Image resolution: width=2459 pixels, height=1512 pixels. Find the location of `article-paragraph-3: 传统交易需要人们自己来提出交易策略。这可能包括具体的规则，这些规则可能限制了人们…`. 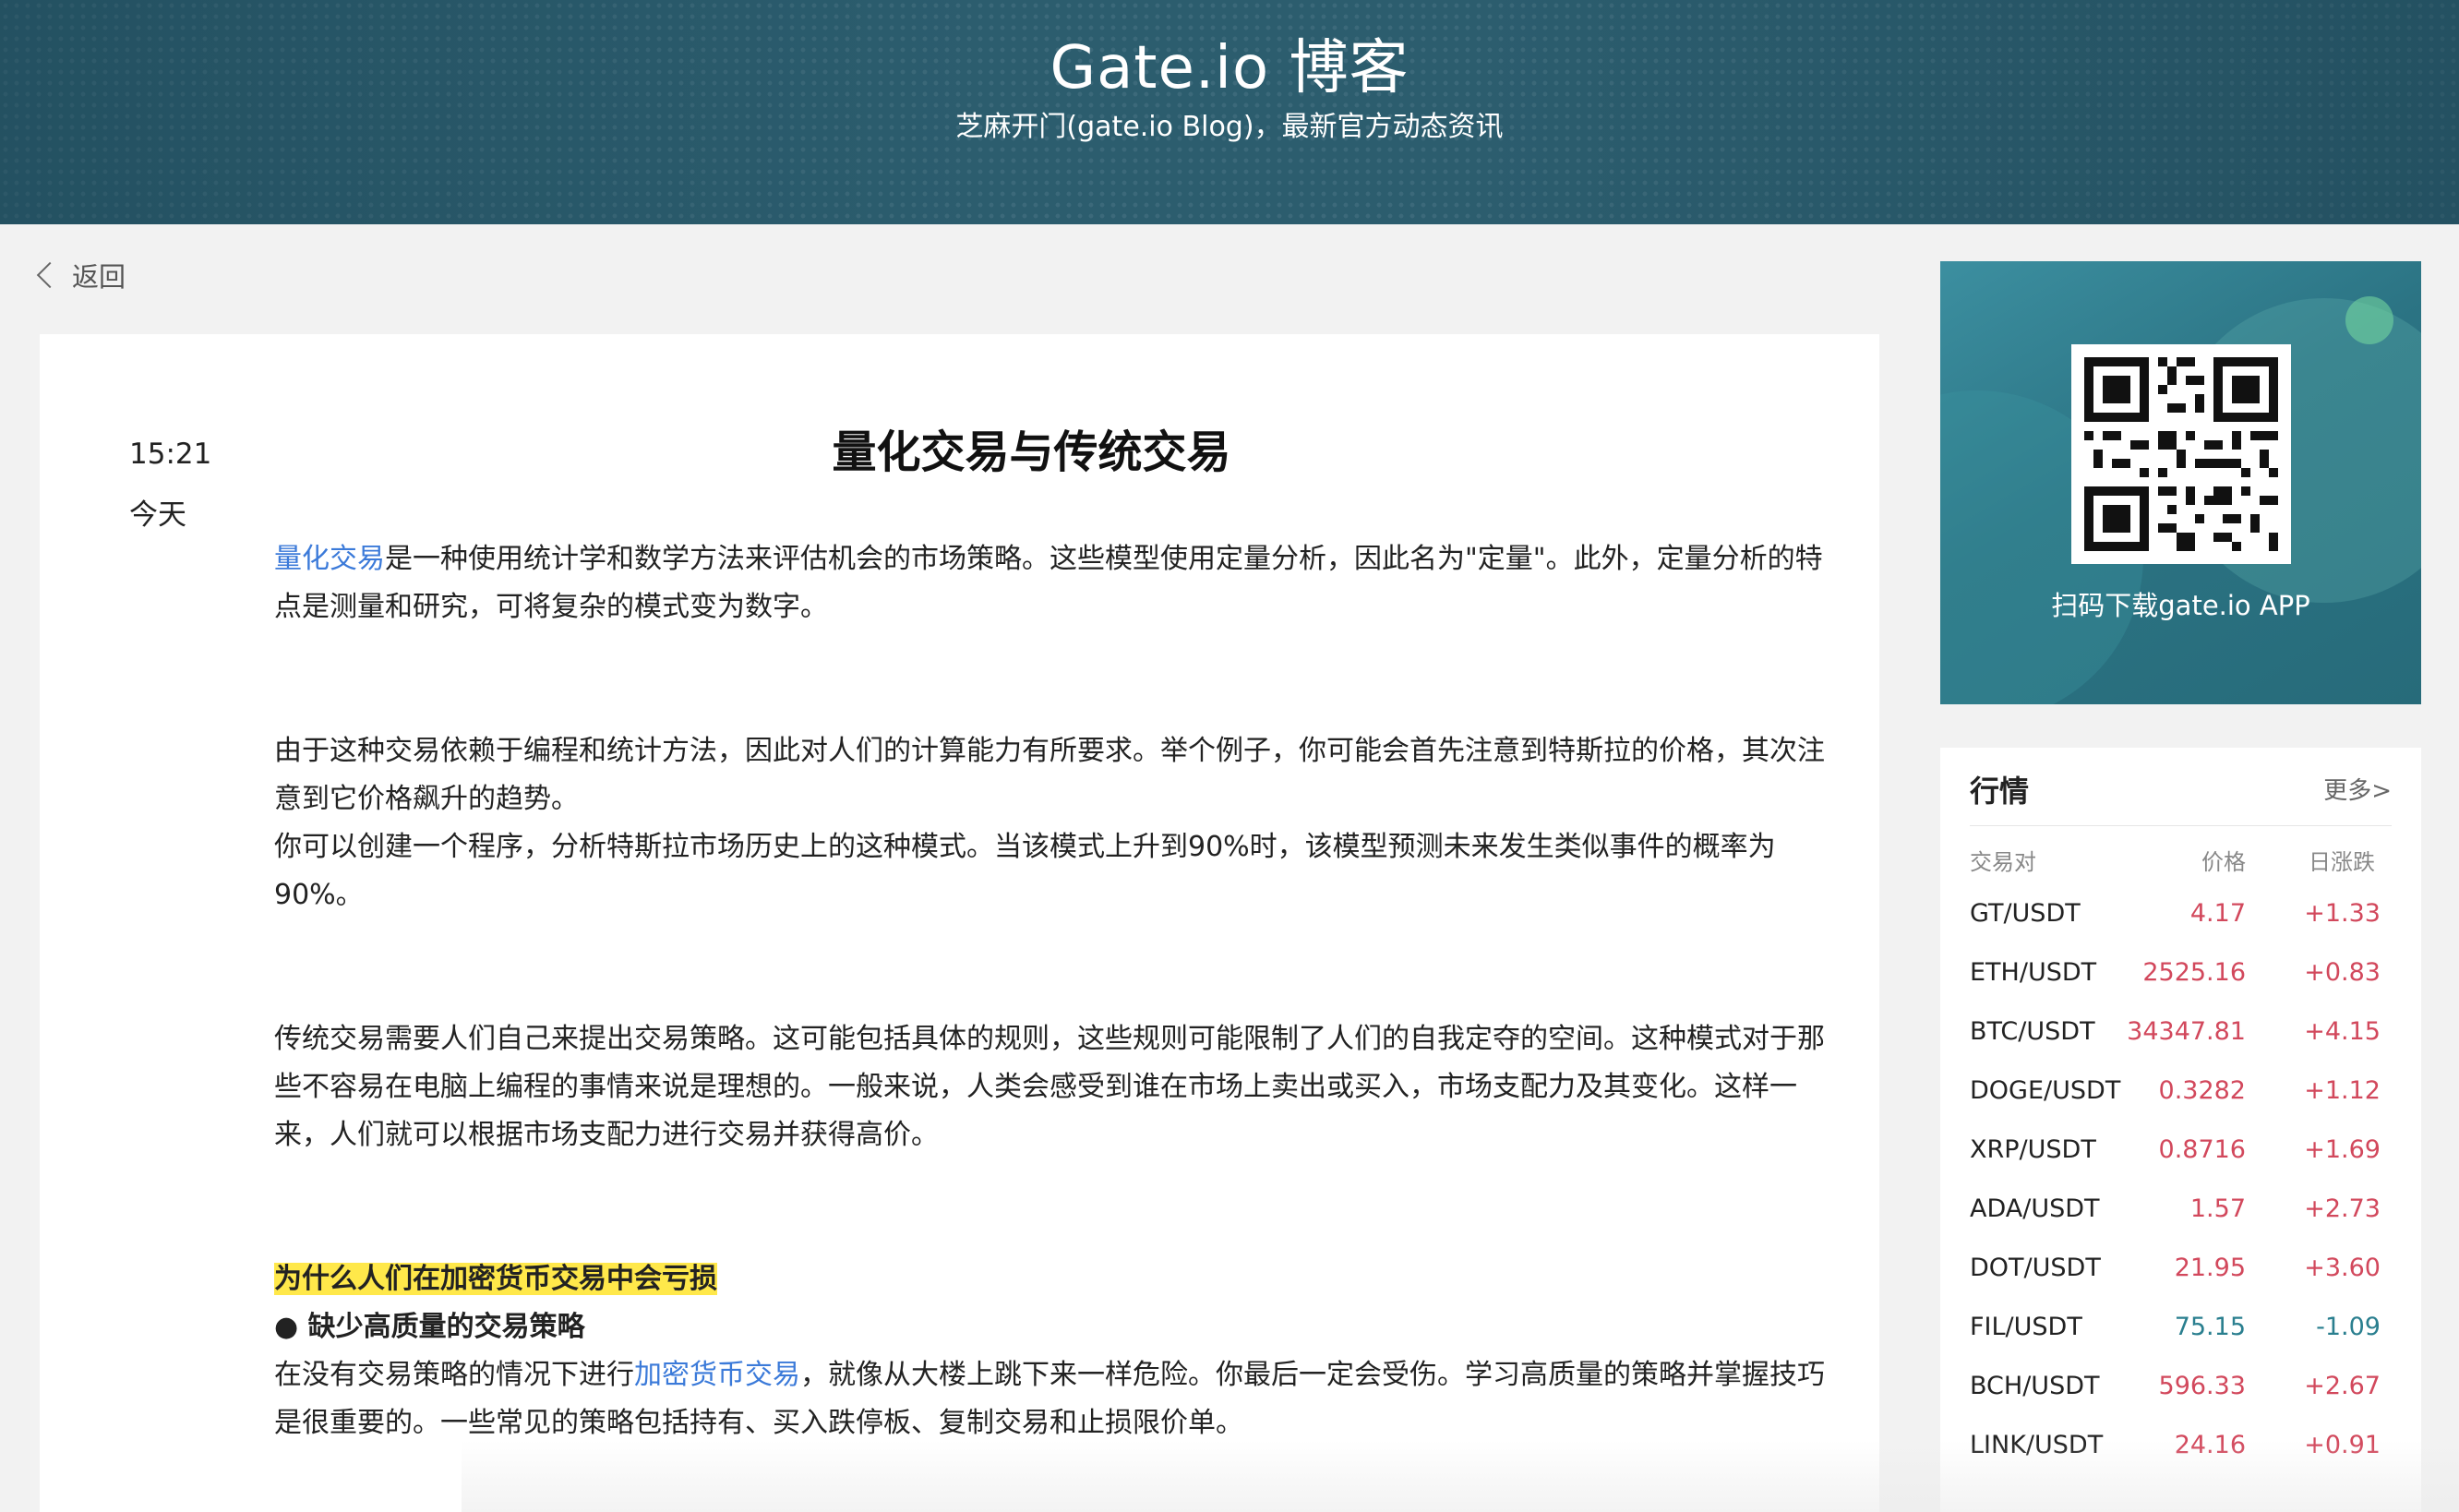

article-paragraph-3: 传统交易需要人们自己来提出交易策略。这可能包括具体的规则，这些规则可能限制了人们… is located at coordinates (1054, 1087).